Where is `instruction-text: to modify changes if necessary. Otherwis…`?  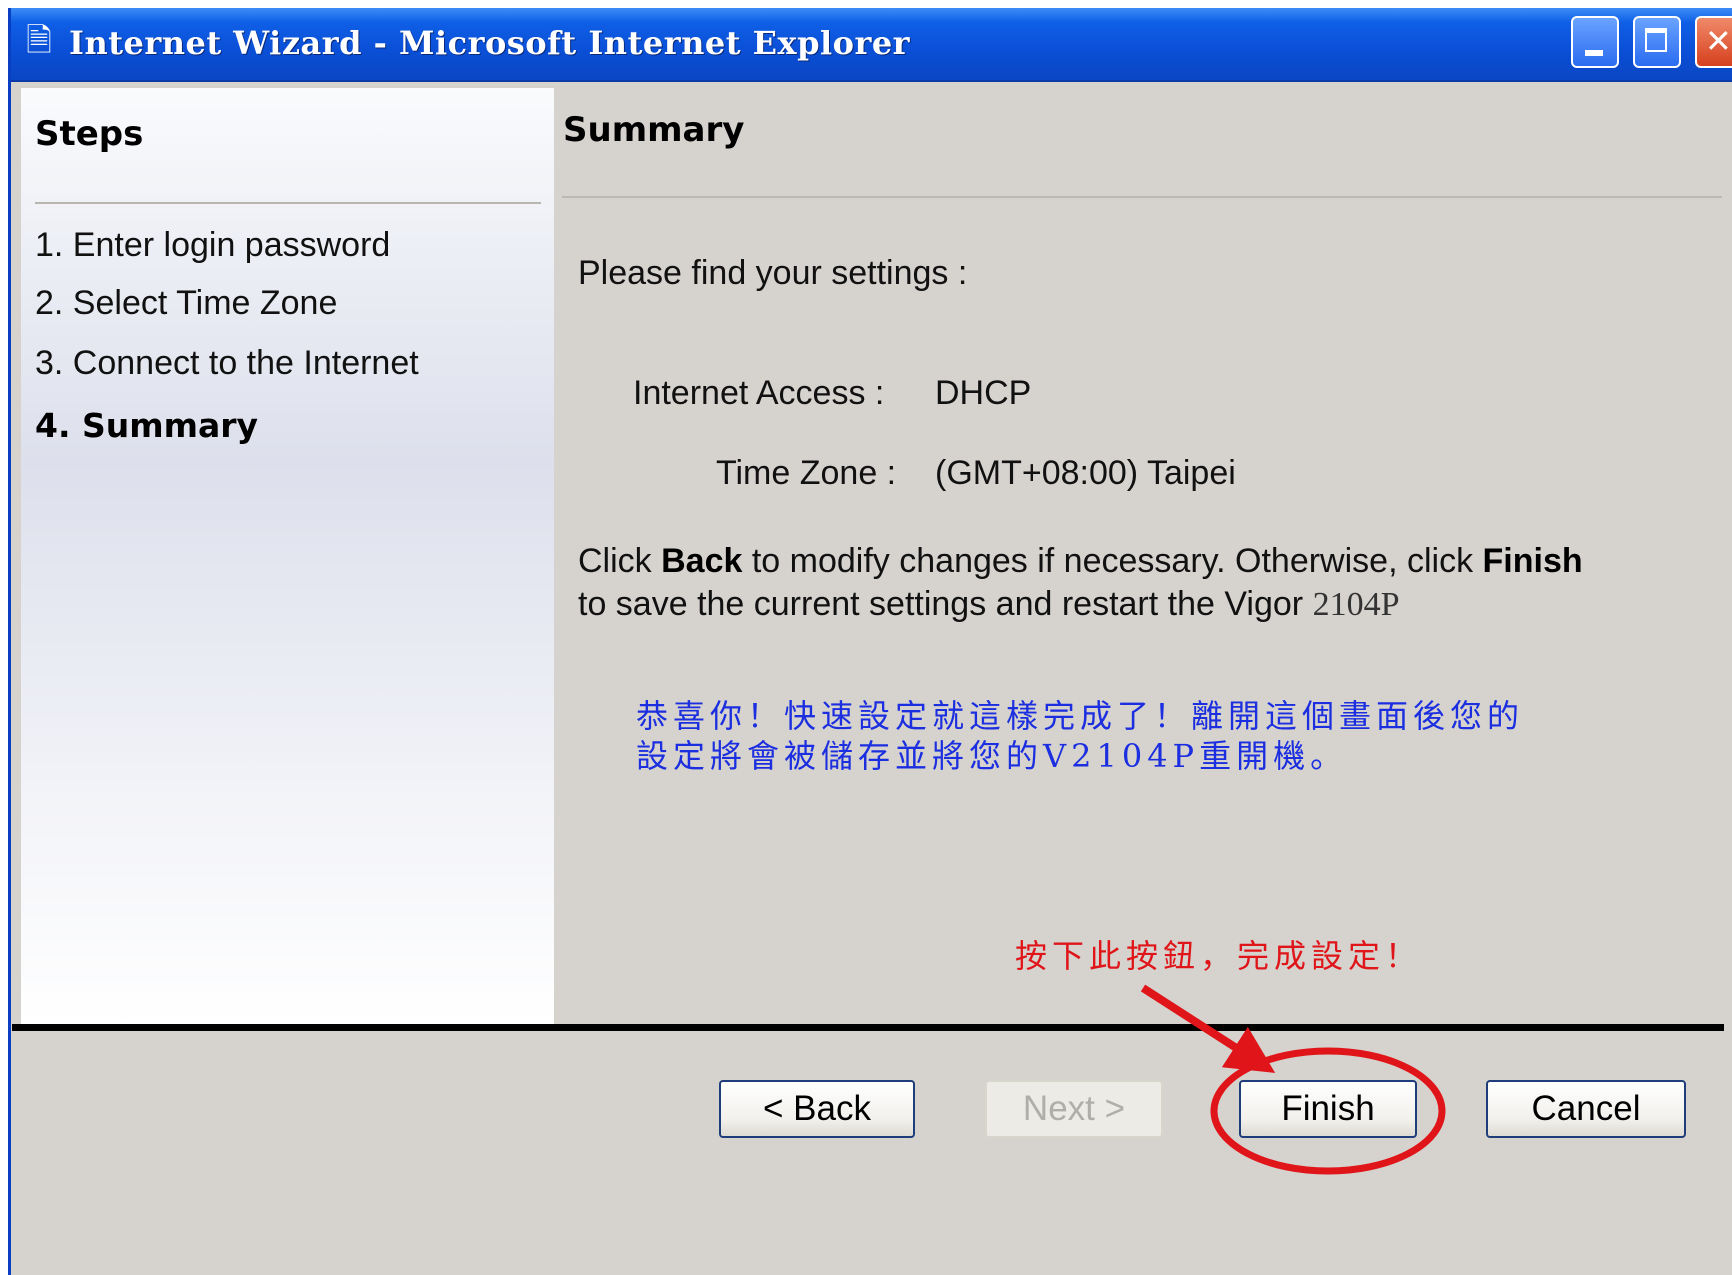
instruction-text: to modify changes if necessary. Otherwis… is located at coordinates (1112, 561).